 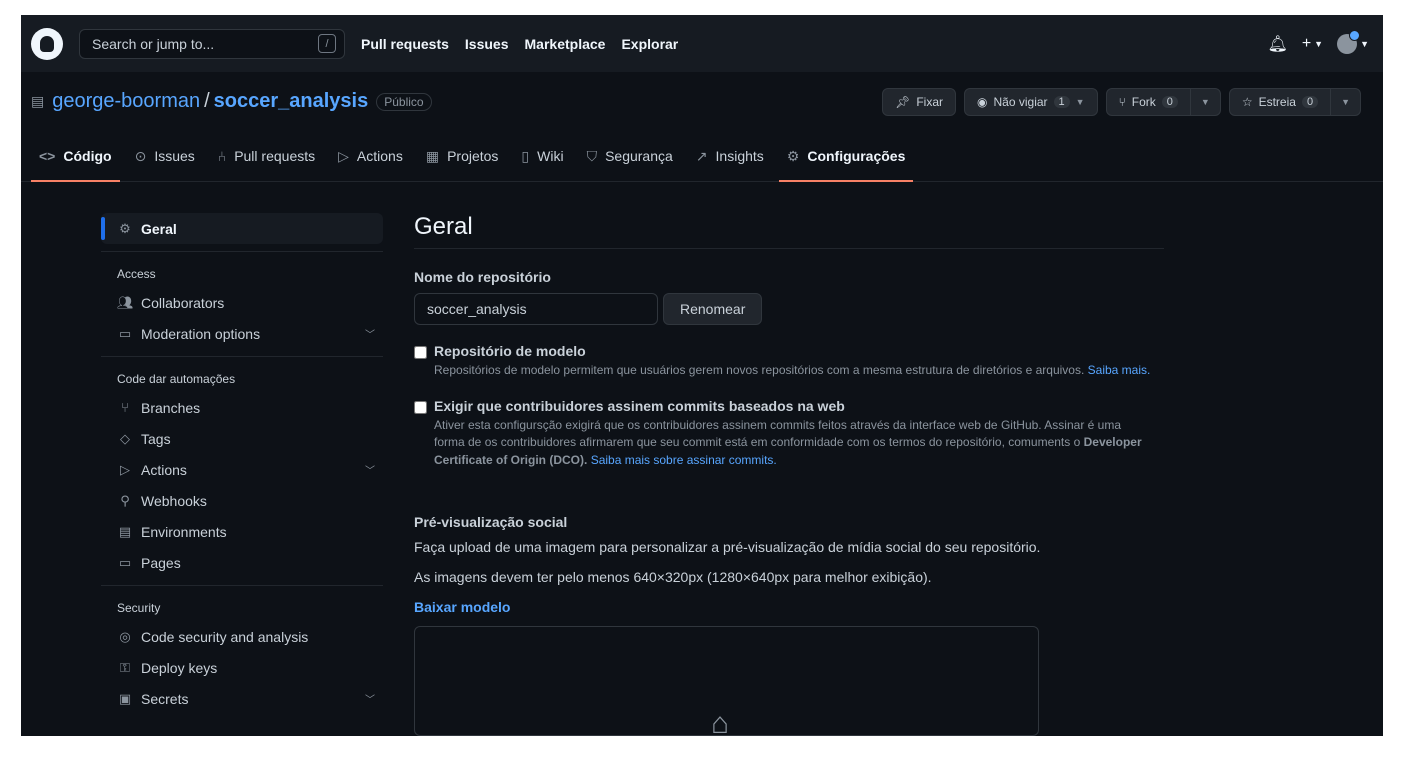 I want to click on star-button: ☆ Estreia 0, so click(x=1280, y=102).